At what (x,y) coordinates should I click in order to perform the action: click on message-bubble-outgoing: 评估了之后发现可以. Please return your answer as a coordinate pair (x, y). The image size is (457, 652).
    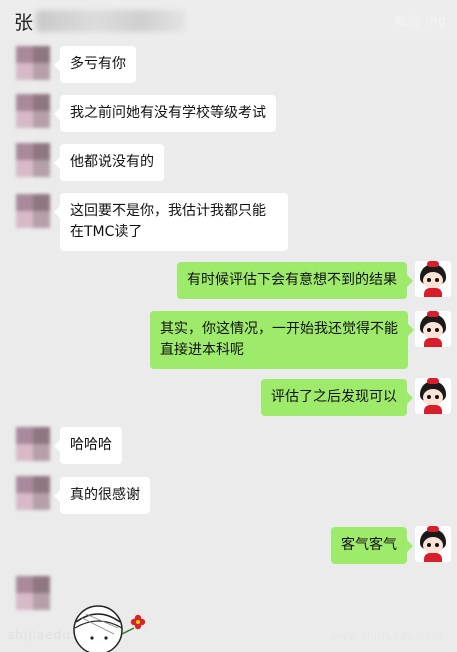
    Looking at the image, I should click on (337, 397).